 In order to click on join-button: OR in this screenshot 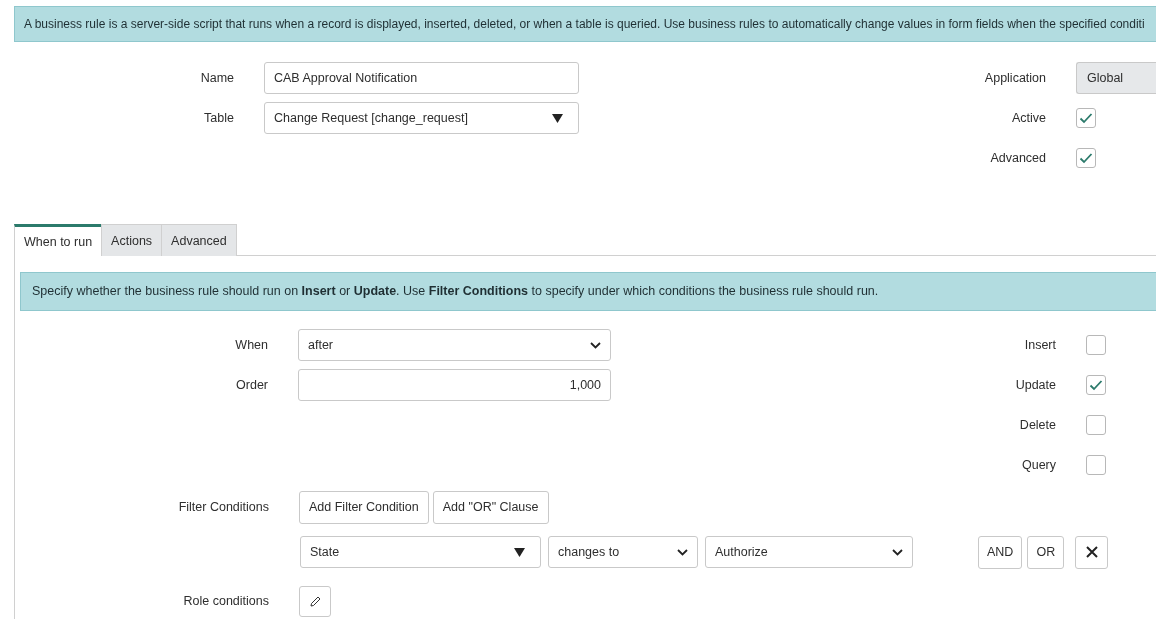, I will do `click(1046, 552)`.